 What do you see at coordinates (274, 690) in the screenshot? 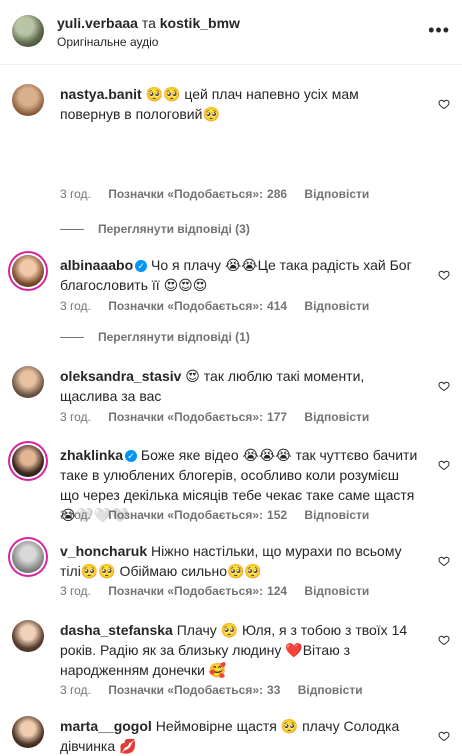
I see `likes-count: 33` at bounding box center [274, 690].